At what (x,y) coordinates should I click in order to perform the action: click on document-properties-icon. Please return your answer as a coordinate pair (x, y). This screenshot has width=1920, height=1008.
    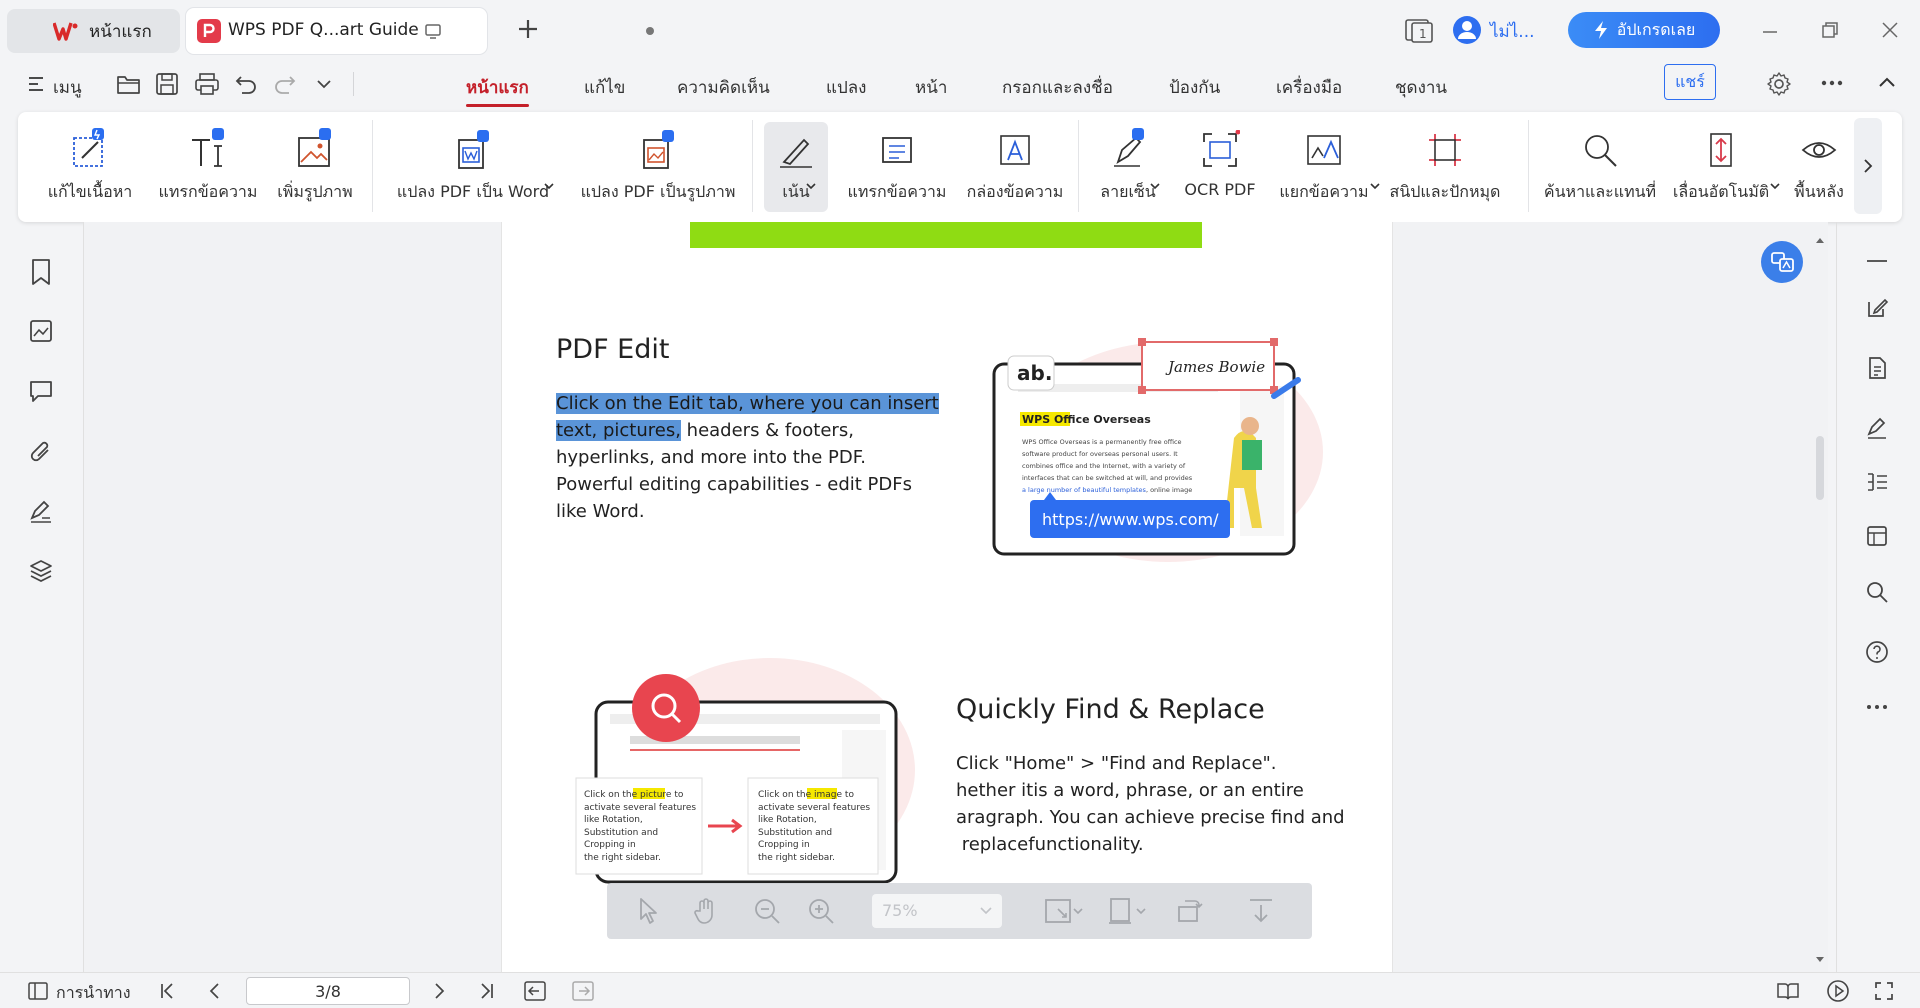
    Looking at the image, I should click on (1877, 368).